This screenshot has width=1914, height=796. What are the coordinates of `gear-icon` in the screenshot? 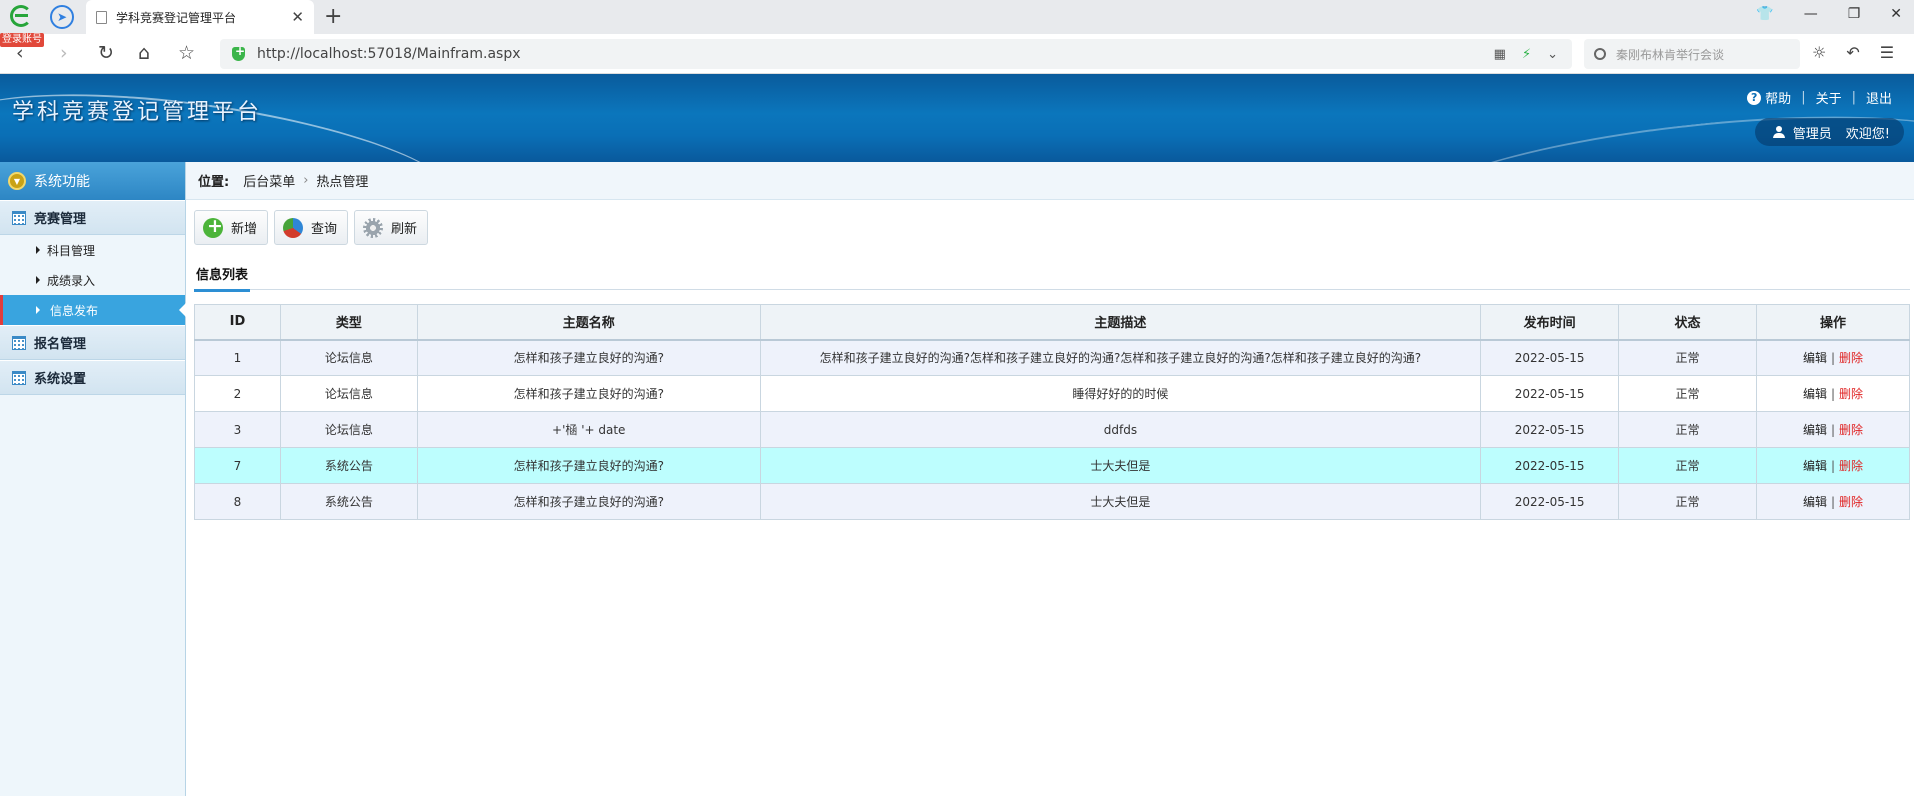 It's located at (373, 227).